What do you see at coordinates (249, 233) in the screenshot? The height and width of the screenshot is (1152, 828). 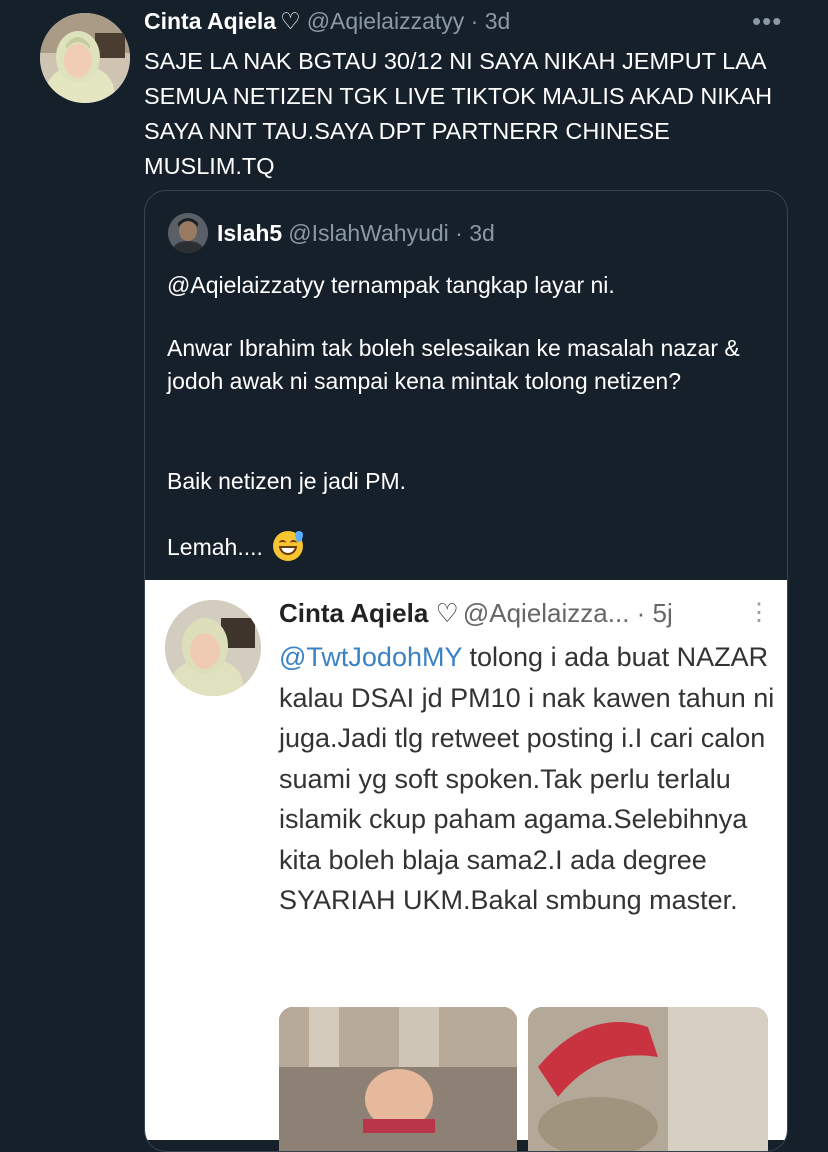 I see `quote-author-name: Islah5` at bounding box center [249, 233].